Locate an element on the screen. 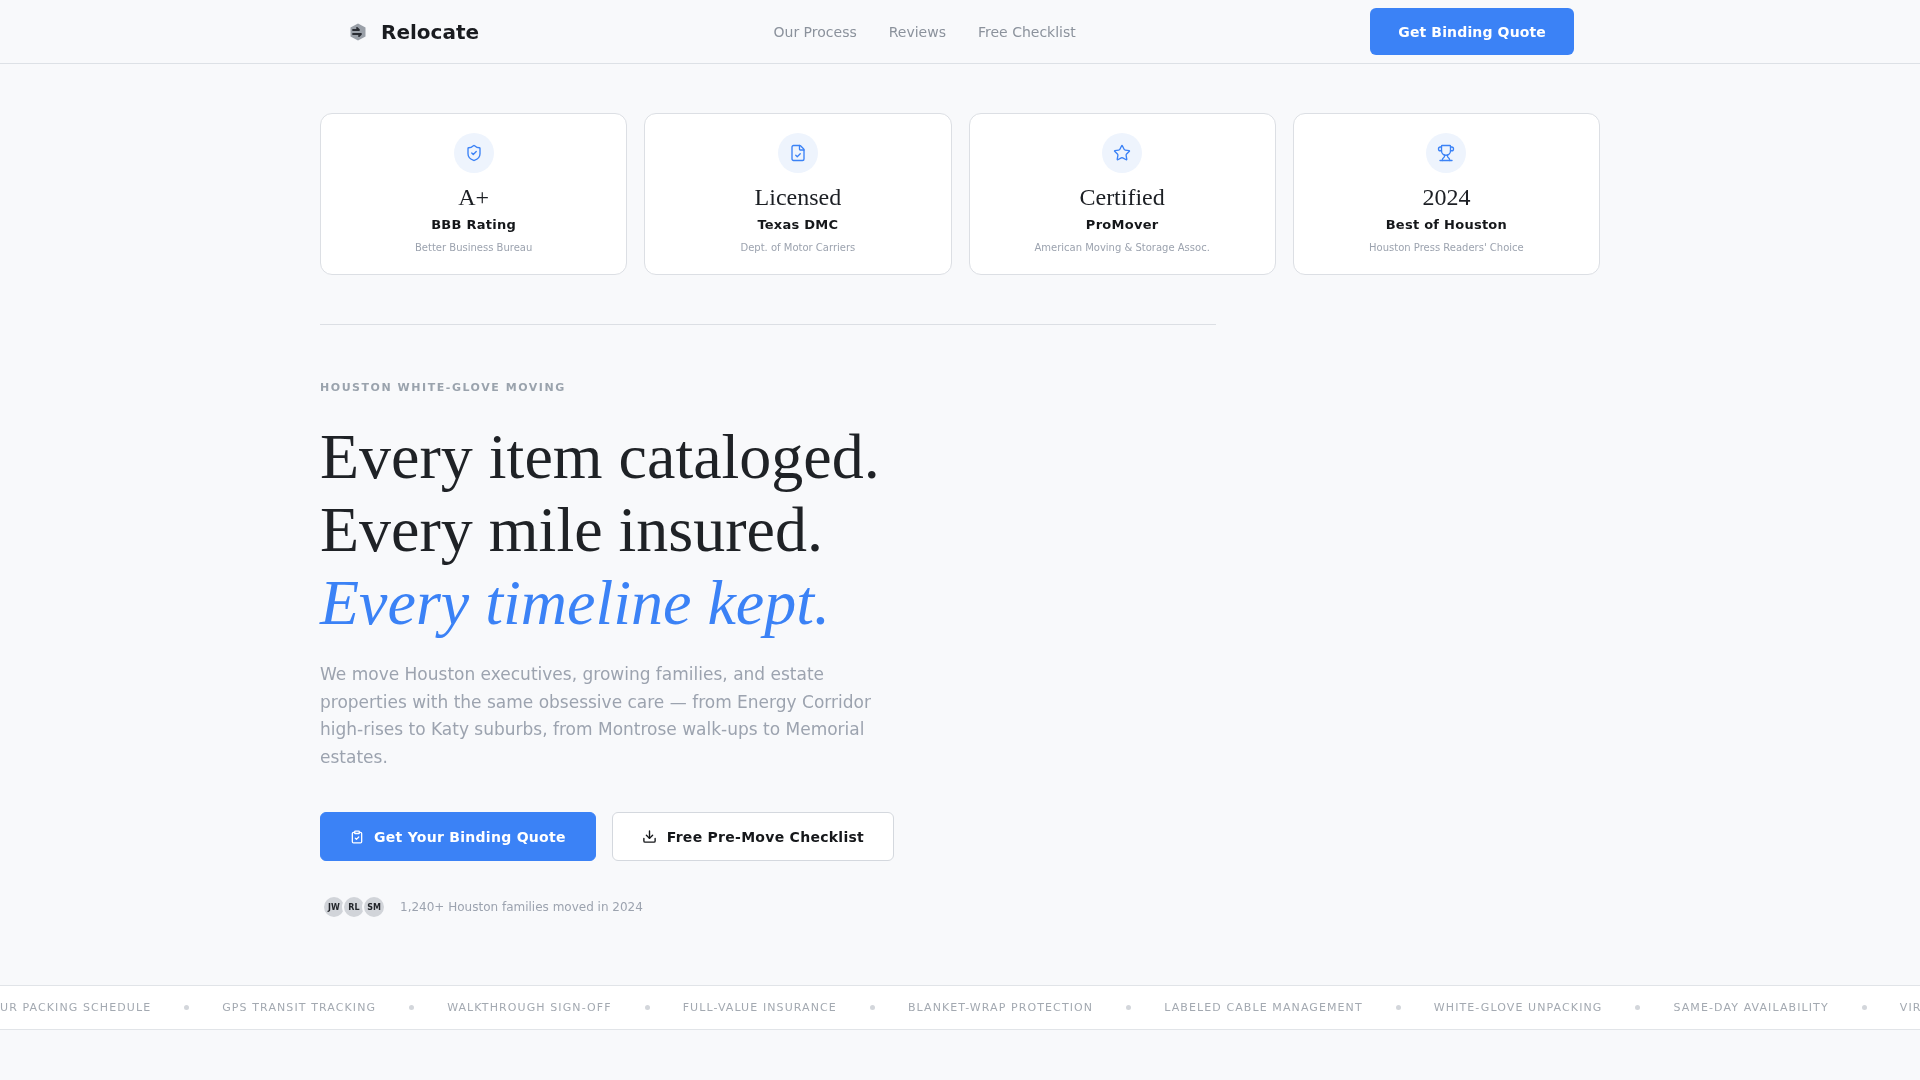 The width and height of the screenshot is (1920, 1080). download-icon is located at coordinates (649, 837).